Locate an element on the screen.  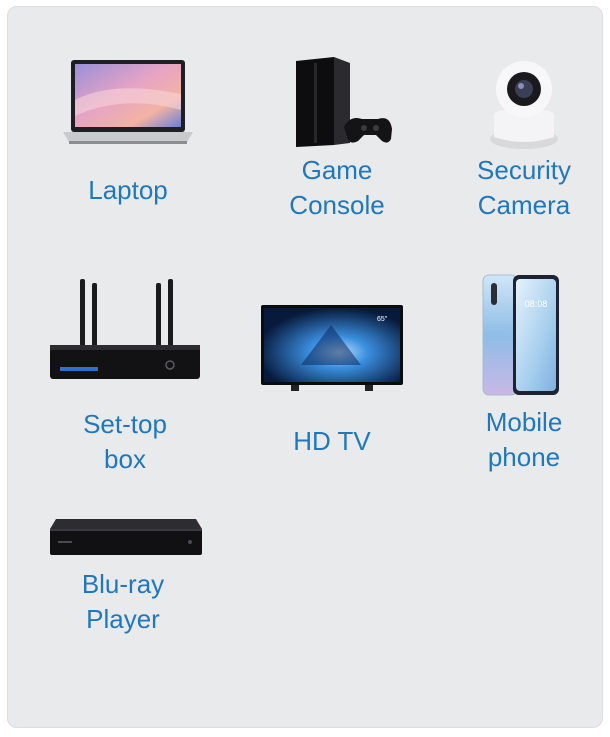
bluray-player-icon is located at coordinates (126, 537).